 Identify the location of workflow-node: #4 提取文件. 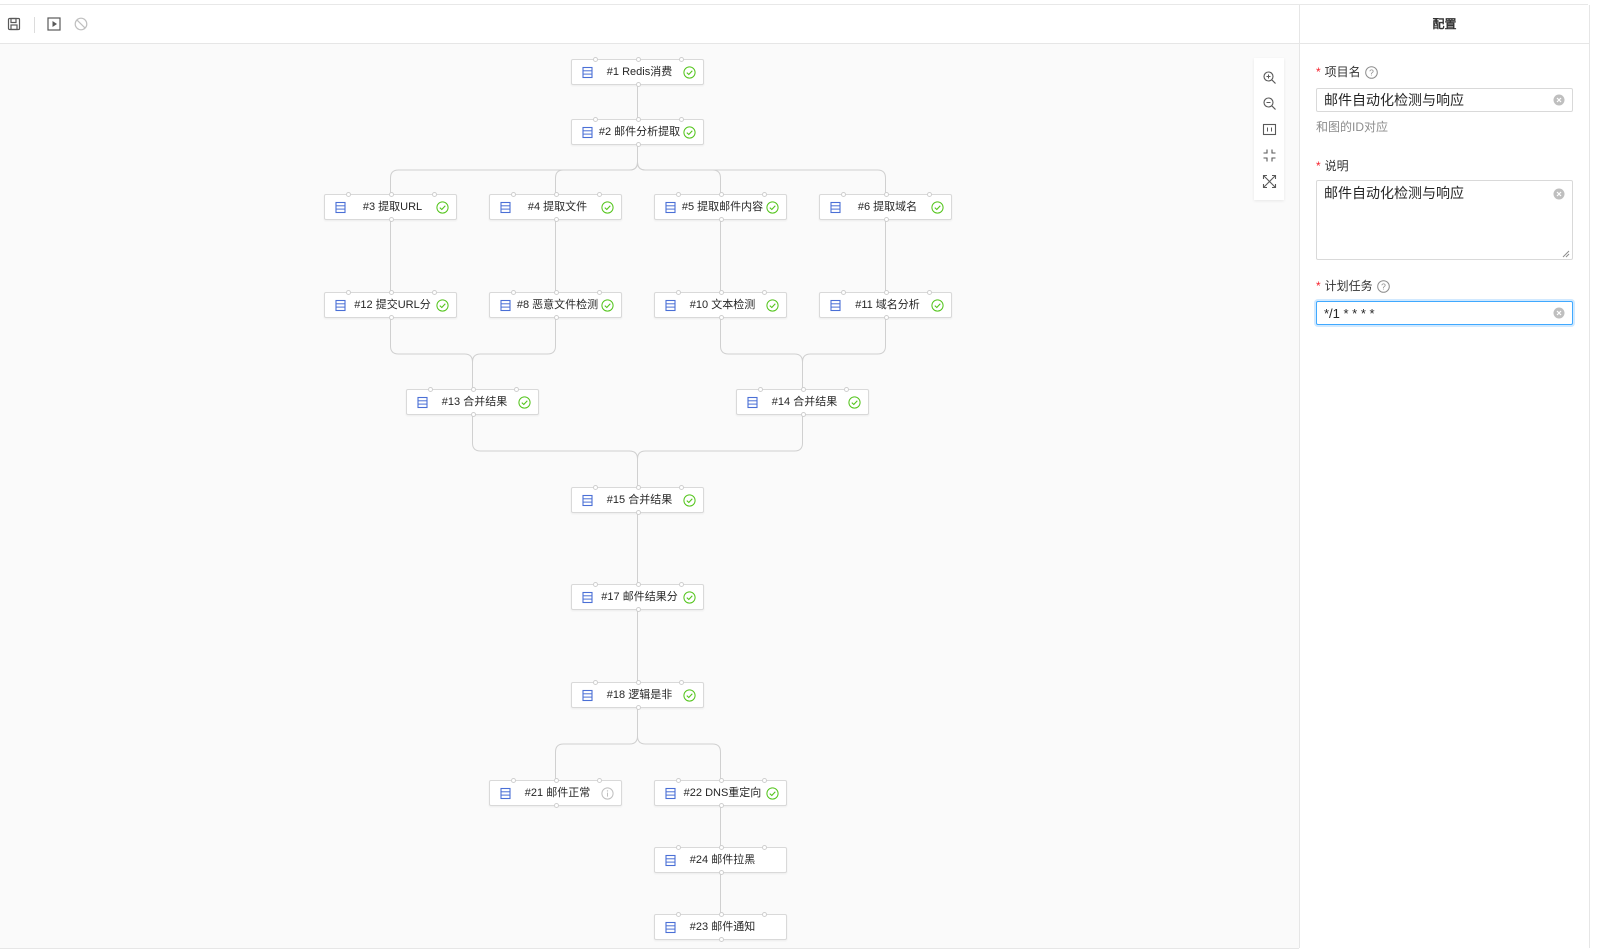
(555, 207).